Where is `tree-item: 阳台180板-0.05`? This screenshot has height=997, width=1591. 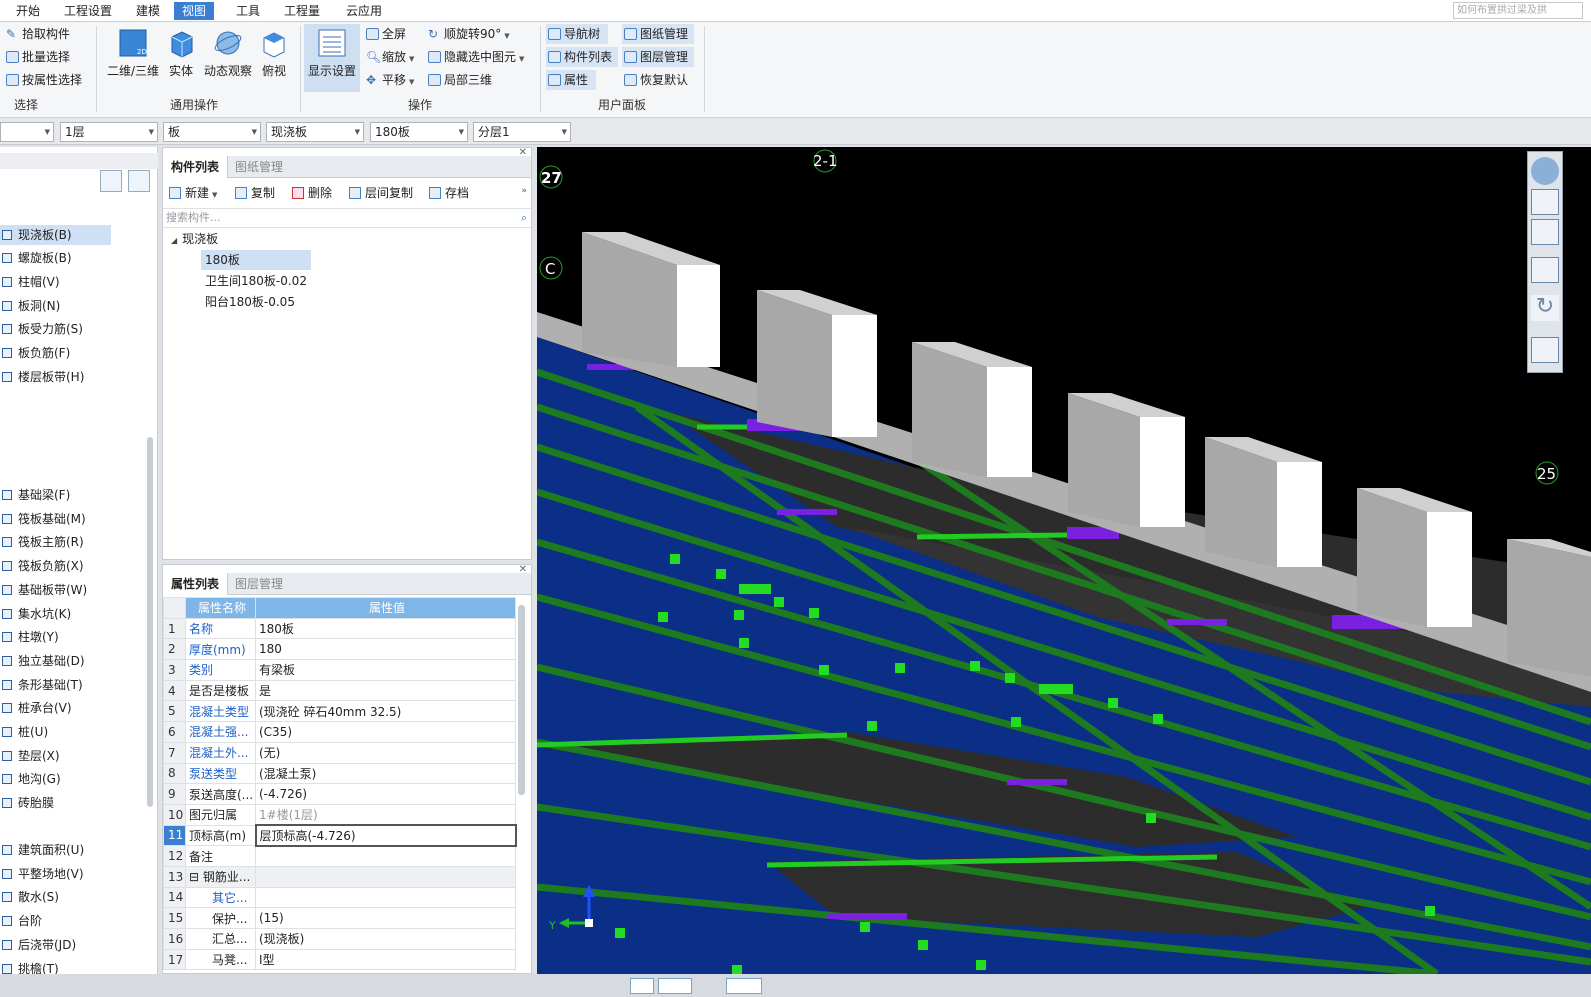
tree-item: 阳台180板-0.05 is located at coordinates (248, 302).